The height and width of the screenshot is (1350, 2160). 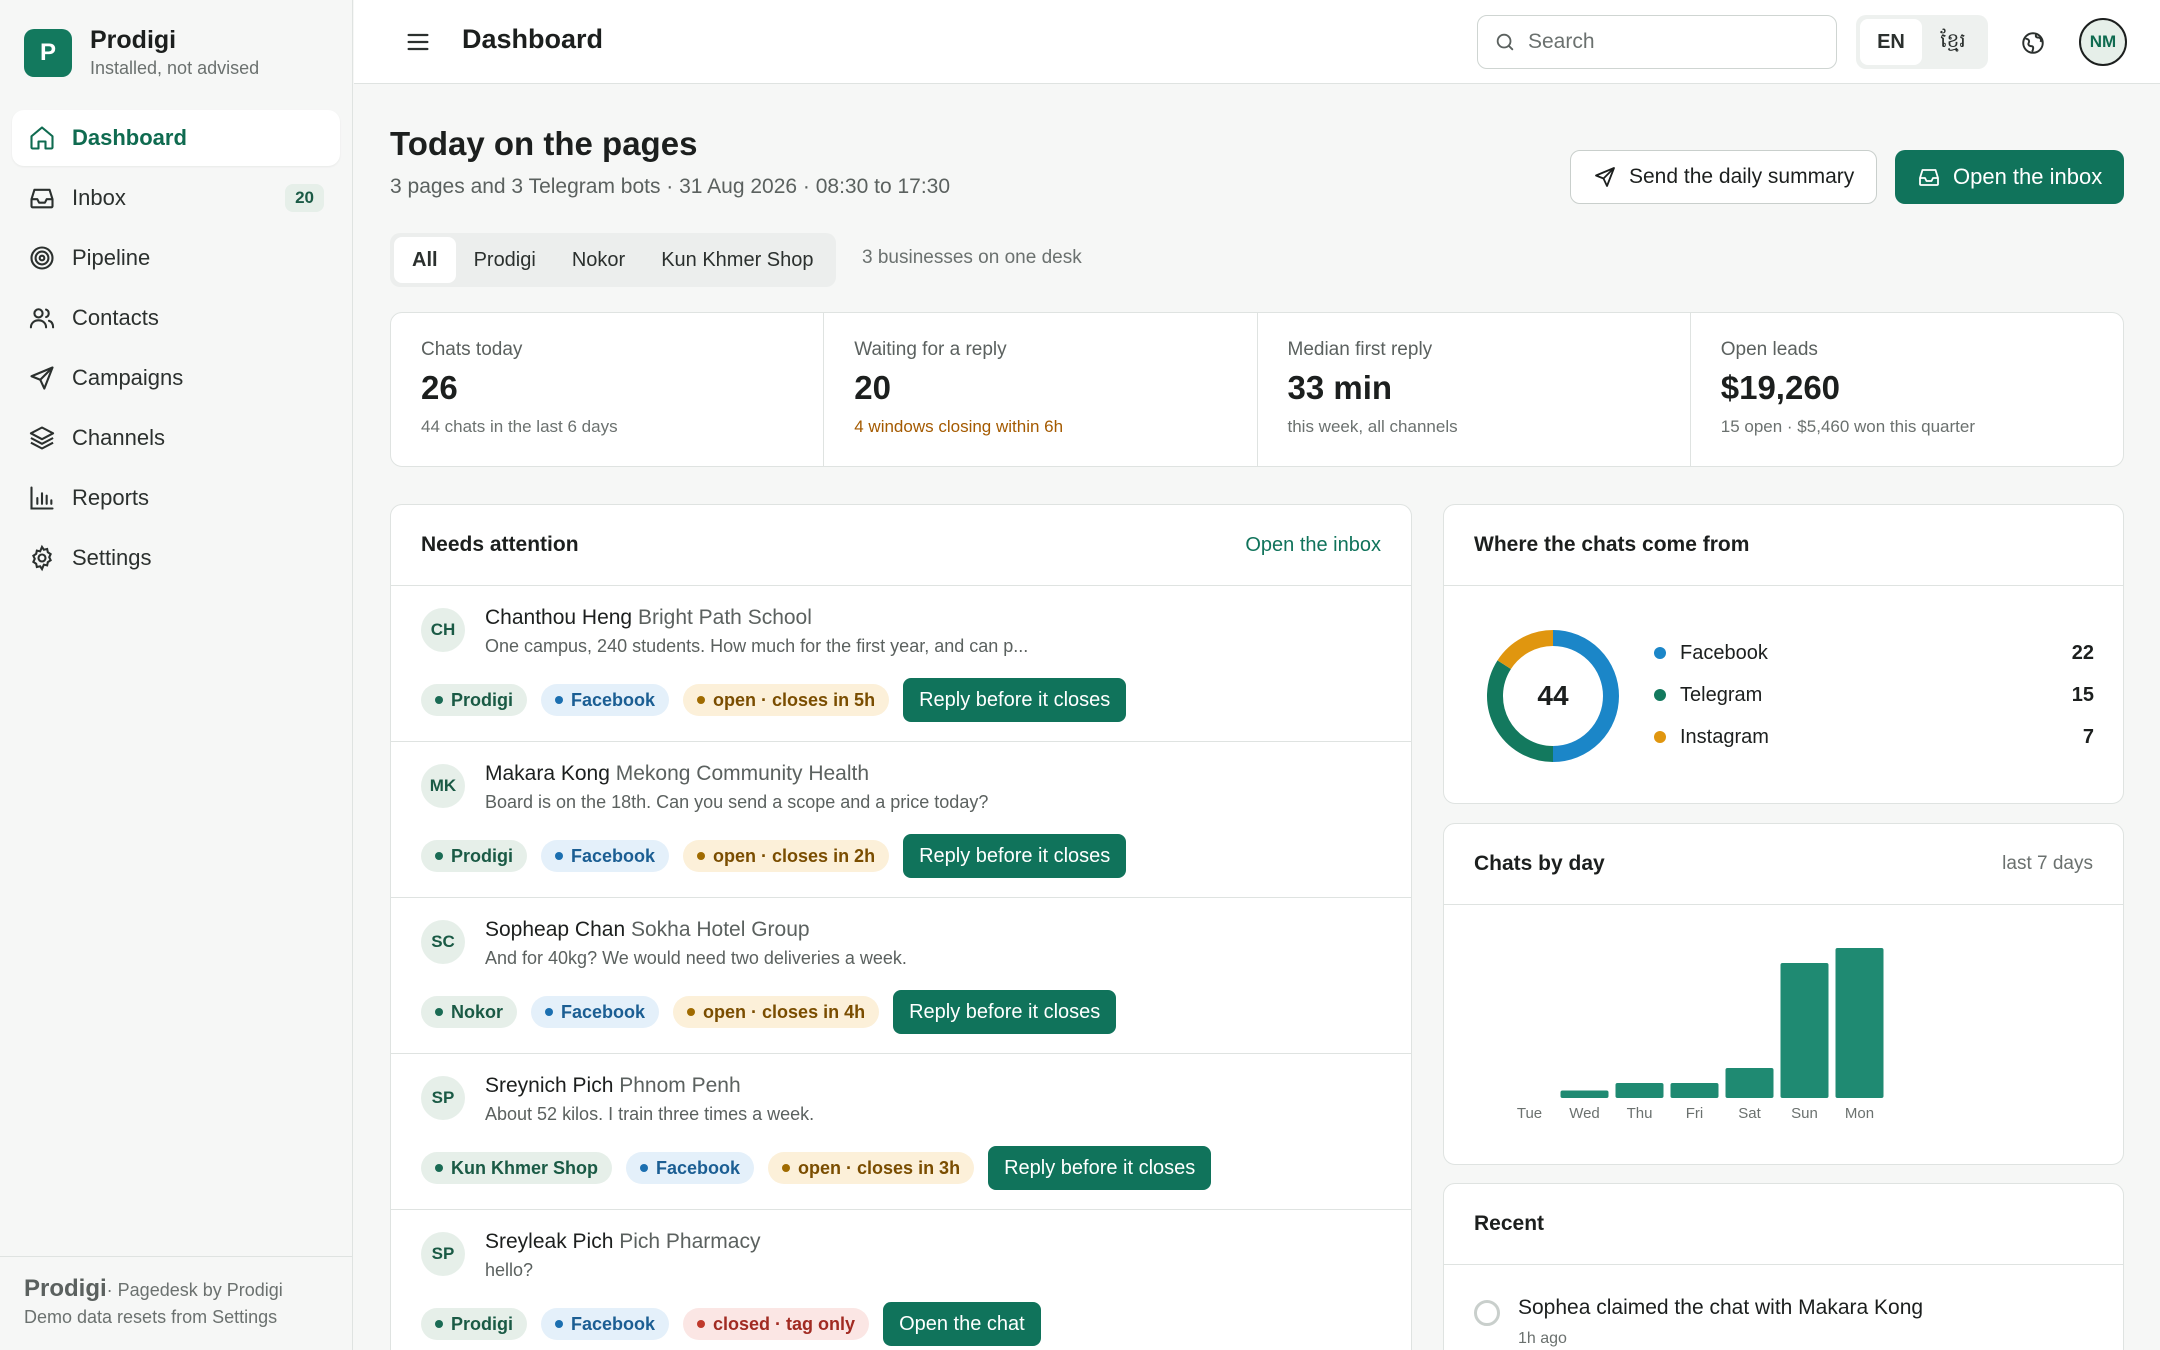 What do you see at coordinates (1694, 1090) in the screenshot?
I see `bar-fri` at bounding box center [1694, 1090].